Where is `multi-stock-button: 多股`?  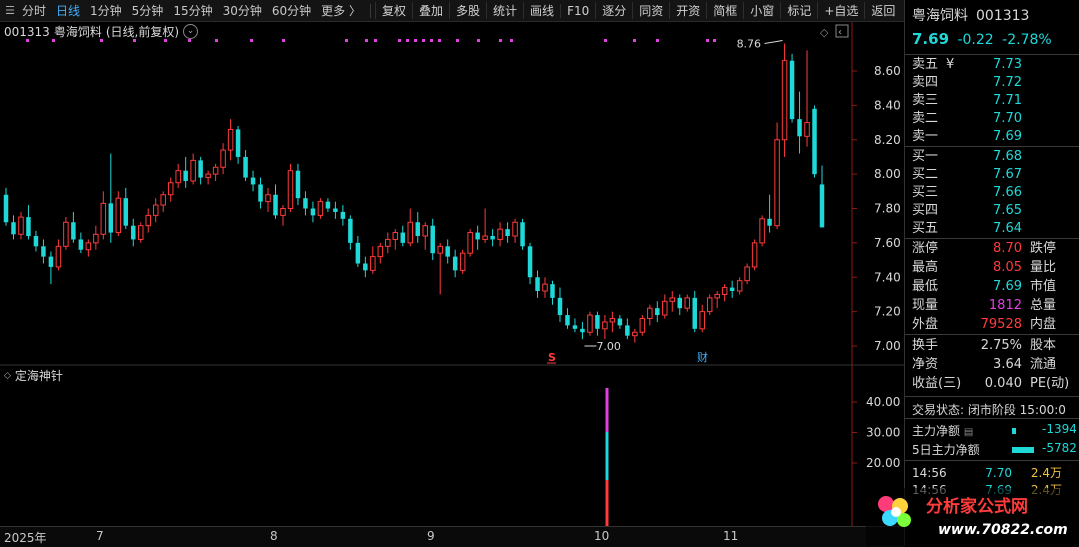 multi-stock-button: 多股 is located at coordinates (467, 10).